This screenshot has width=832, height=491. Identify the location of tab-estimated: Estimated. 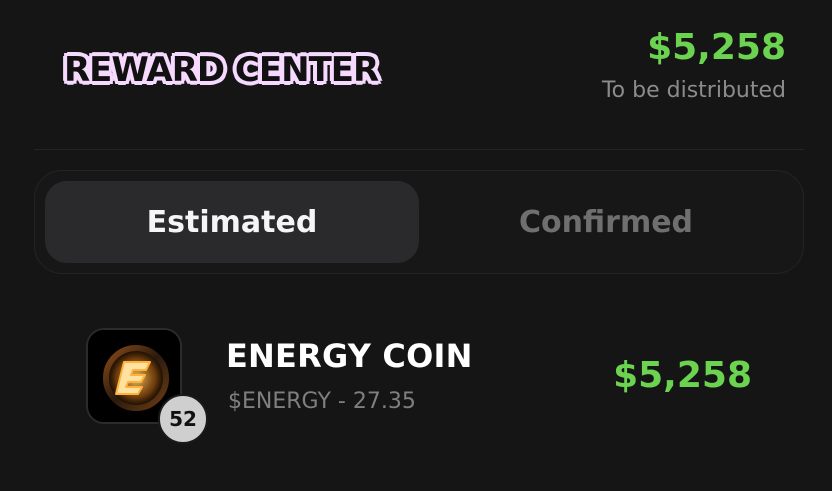
(232, 222).